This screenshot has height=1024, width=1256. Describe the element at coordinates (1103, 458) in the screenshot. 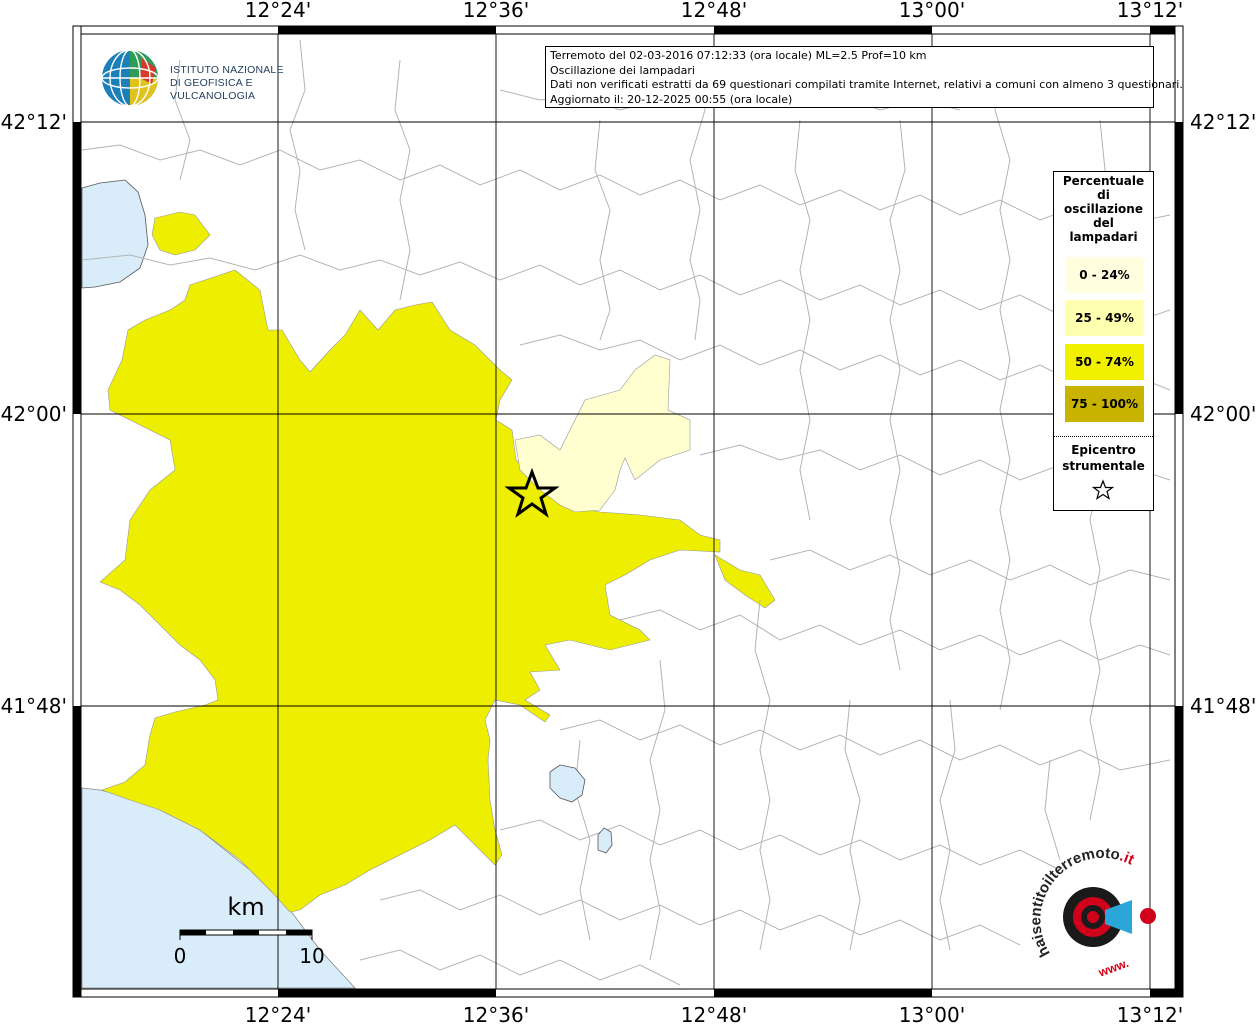

I see `legend-epicenter-label: Epicentro strumentale` at that location.